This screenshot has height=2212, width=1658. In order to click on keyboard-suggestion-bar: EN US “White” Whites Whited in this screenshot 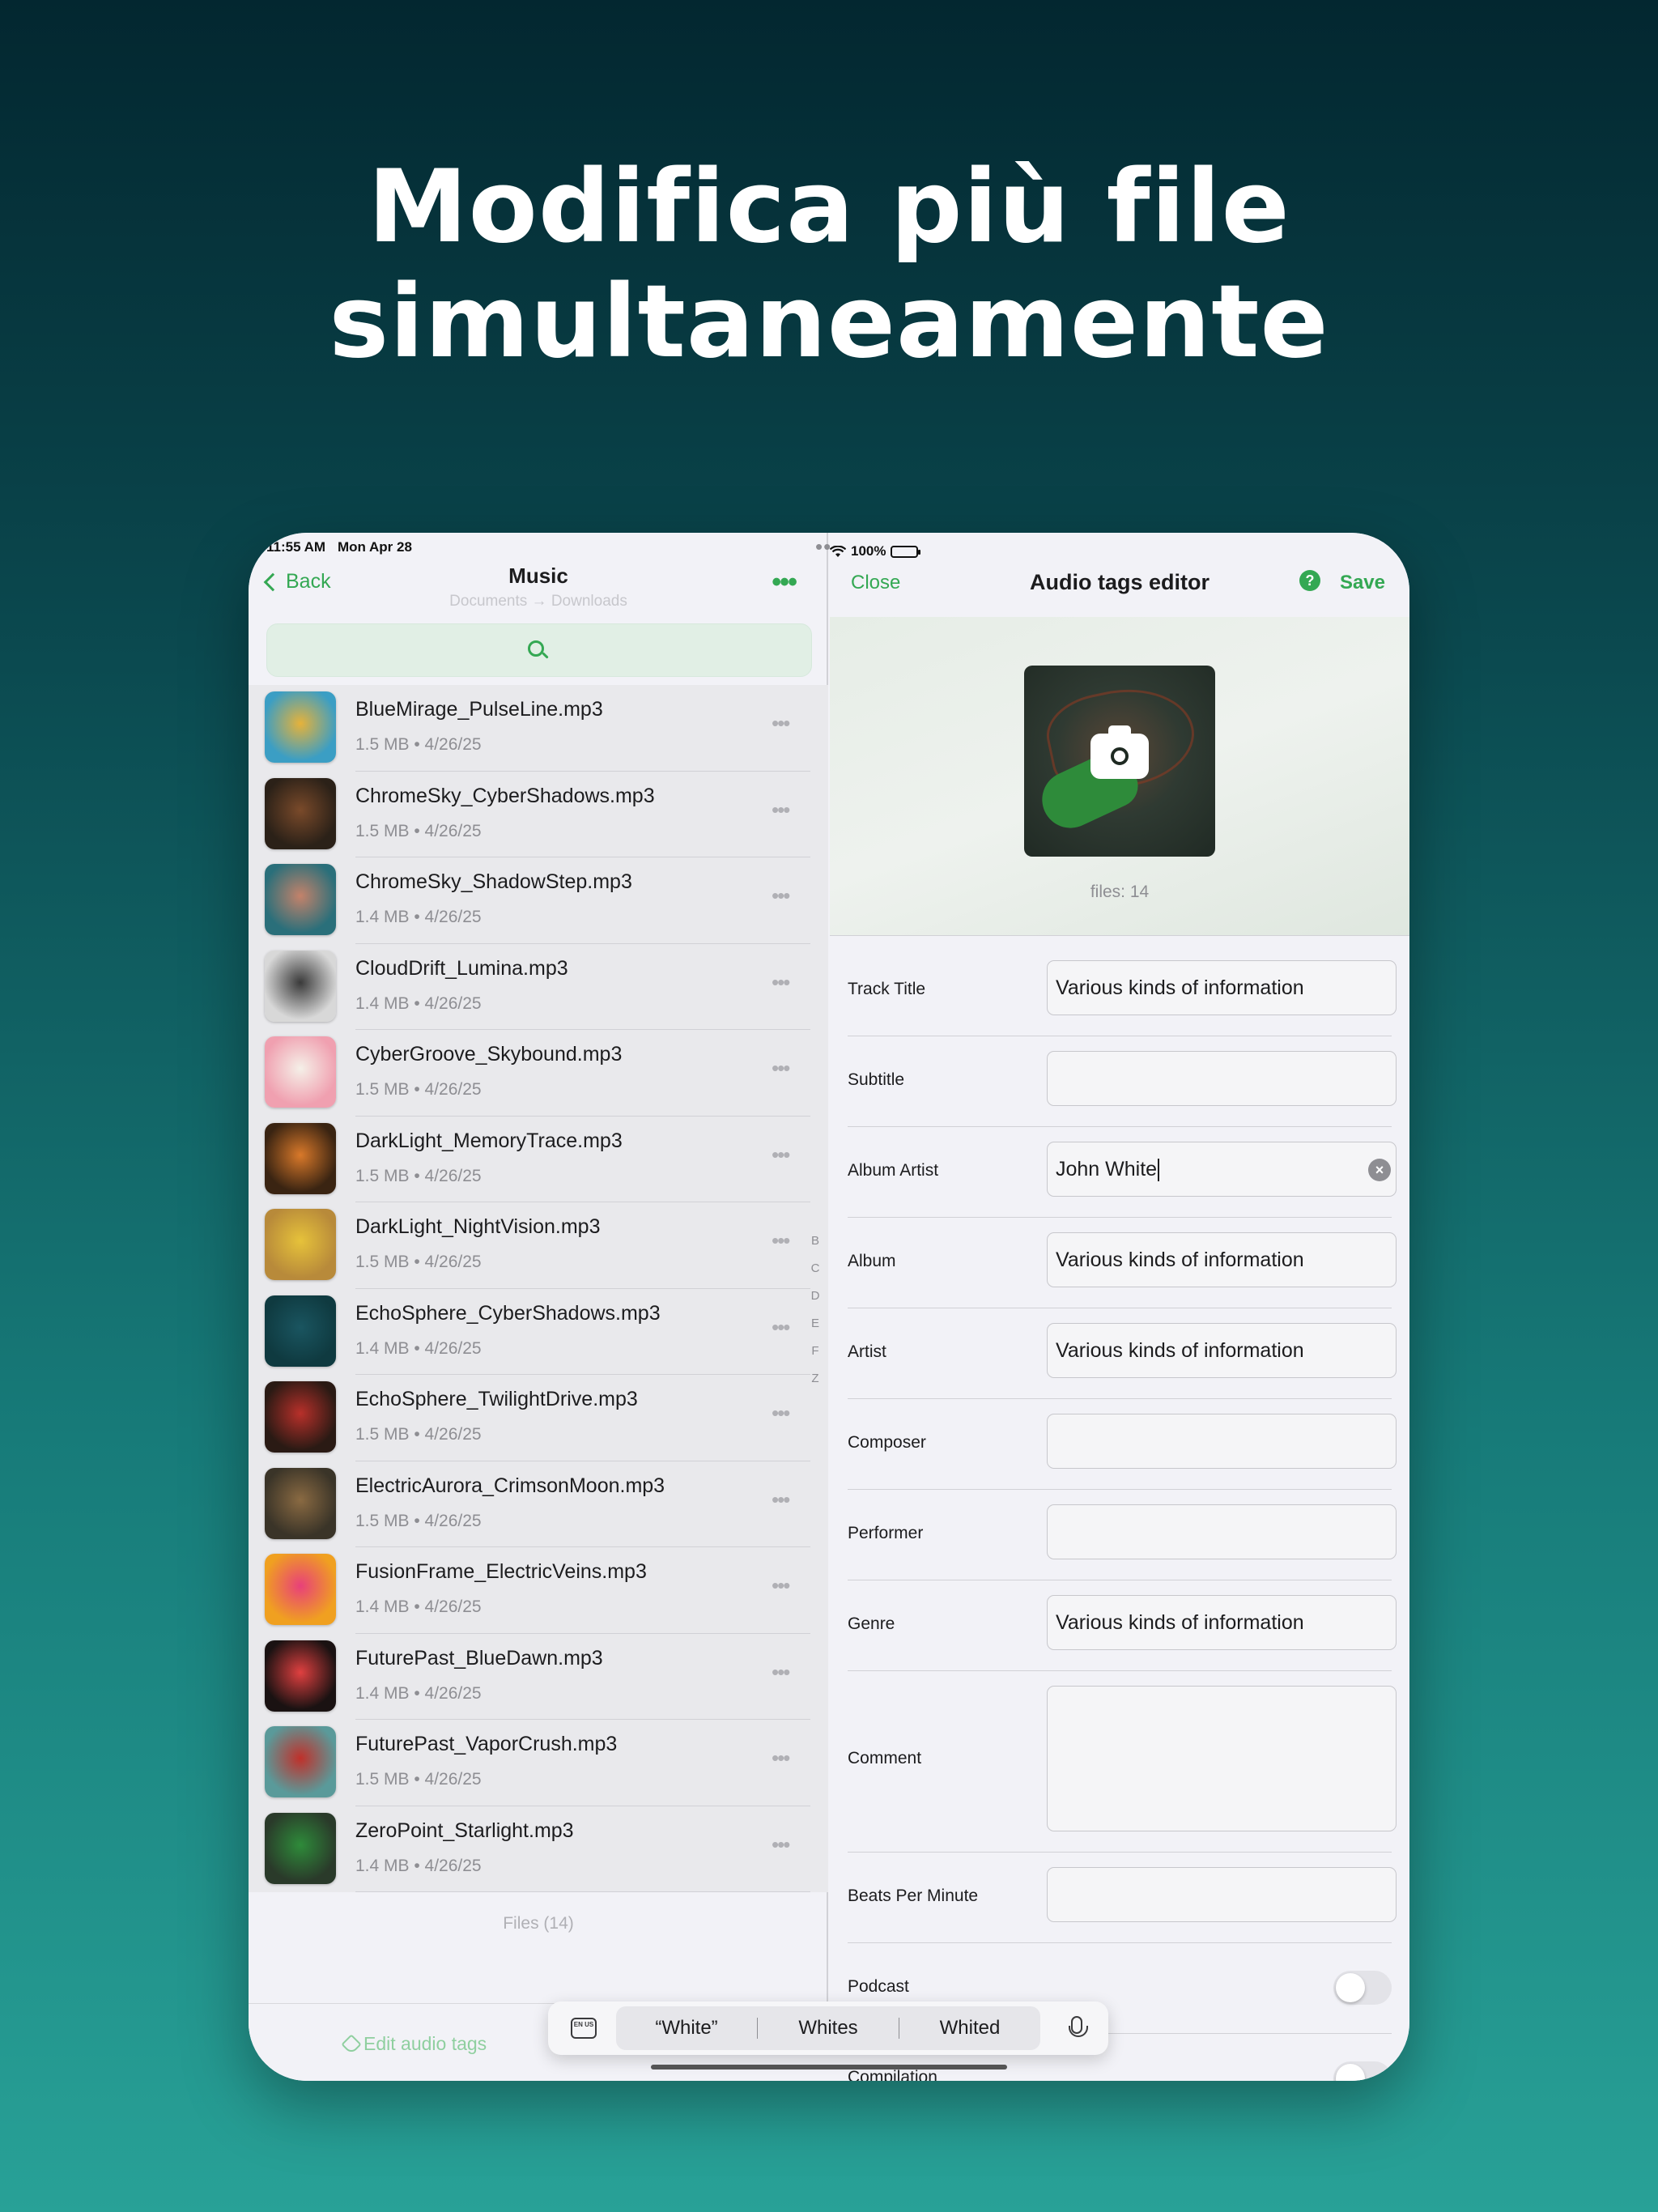, I will do `click(828, 2028)`.